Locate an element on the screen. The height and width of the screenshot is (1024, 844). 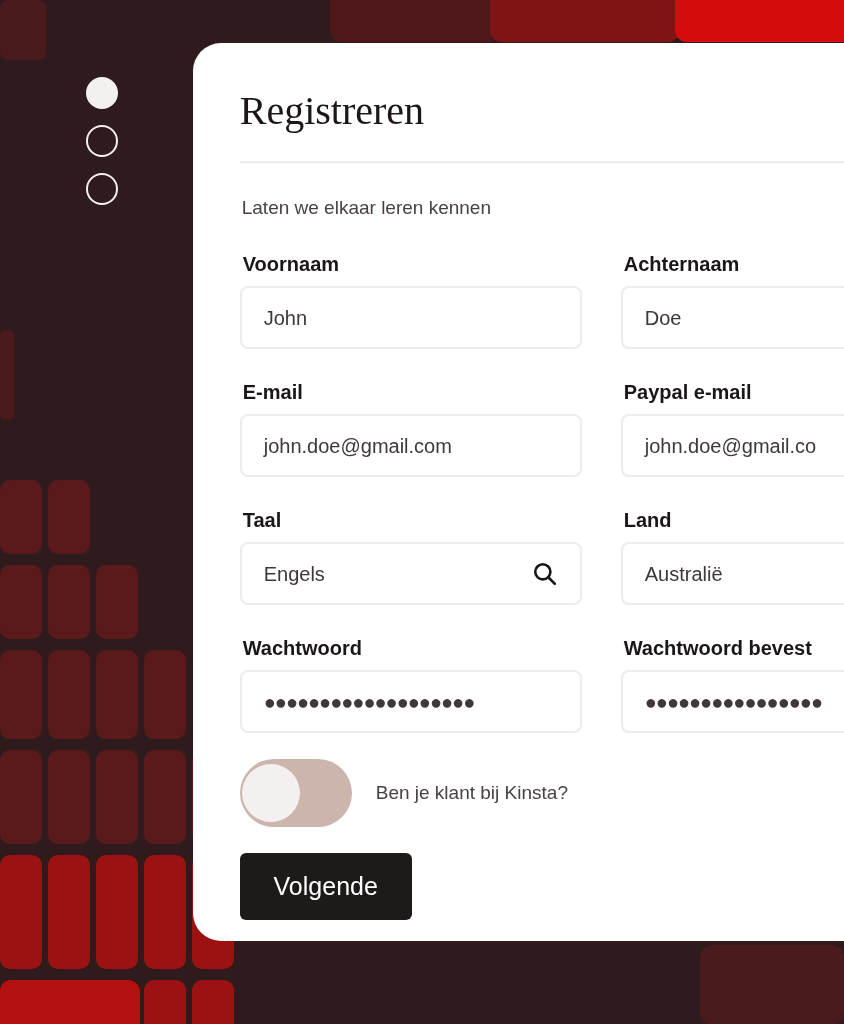
field-label: Voornaam is located at coordinates (291, 264).